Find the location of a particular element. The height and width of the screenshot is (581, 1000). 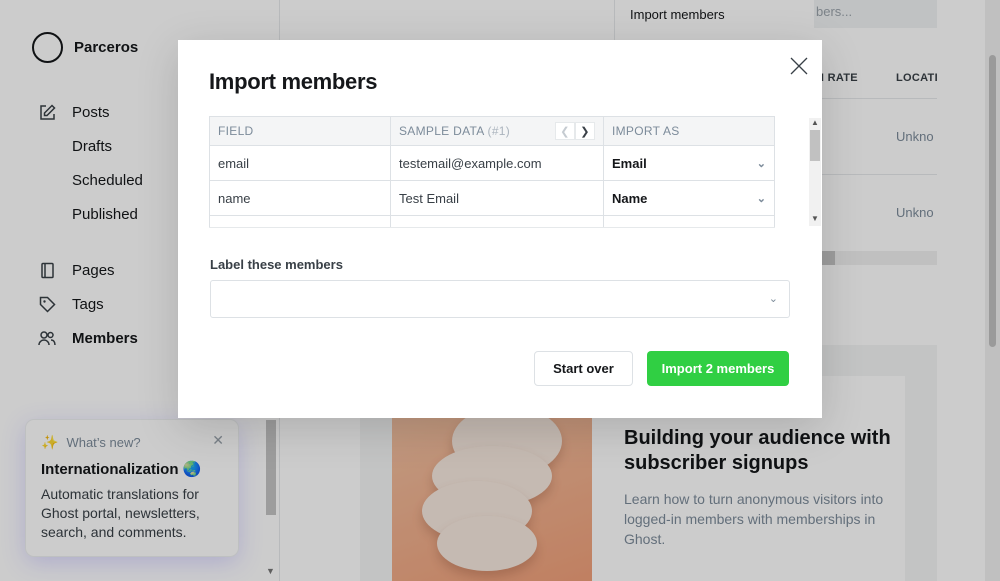

field-cell: email is located at coordinates (300, 163).